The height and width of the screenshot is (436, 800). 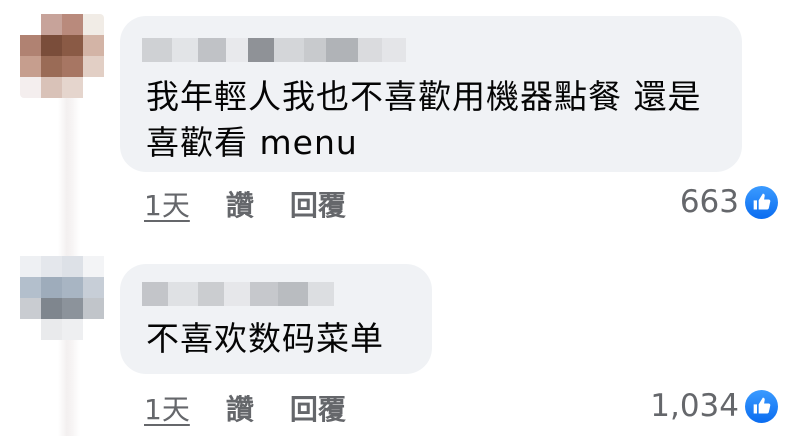 What do you see at coordinates (424, 119) in the screenshot?
I see `comment-text: 我年輕人我也不喜歡用機器點餐 還是喜歡看 menu` at bounding box center [424, 119].